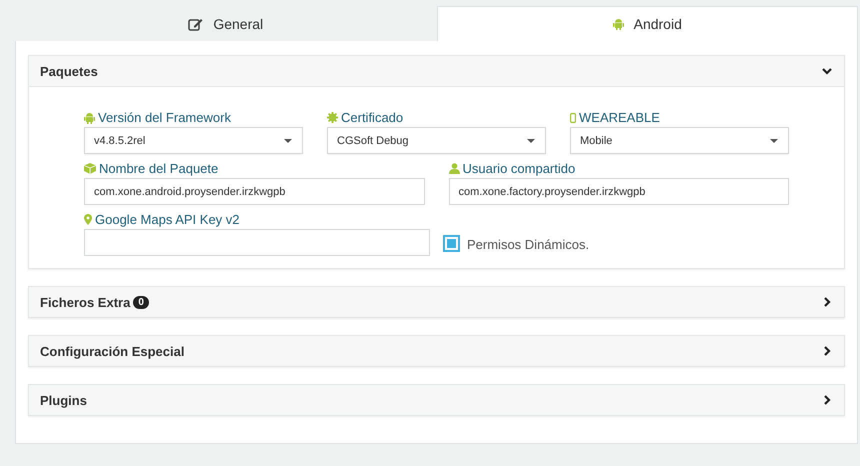 This screenshot has width=860, height=466. What do you see at coordinates (454, 168) in the screenshot?
I see `user-icon` at bounding box center [454, 168].